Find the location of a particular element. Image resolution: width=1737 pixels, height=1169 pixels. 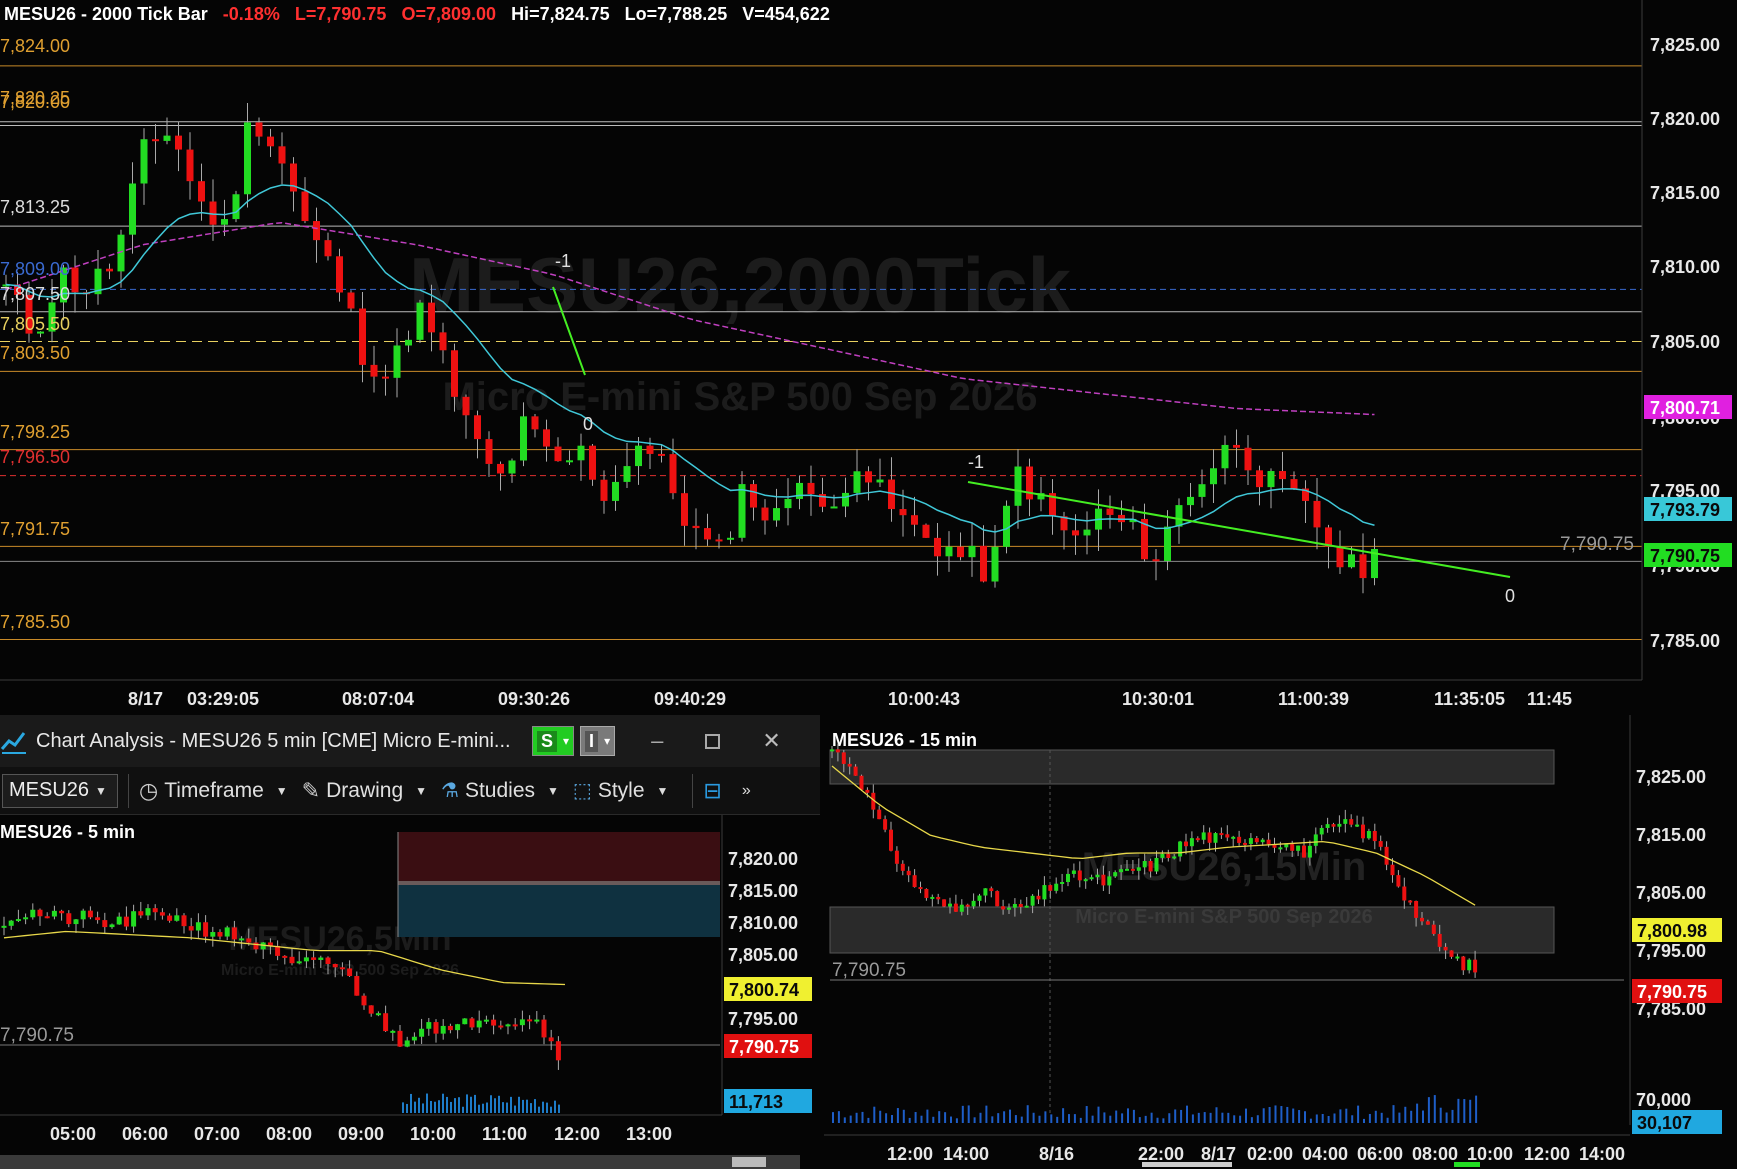

overflow-chevron-icon: » is located at coordinates (746, 791).